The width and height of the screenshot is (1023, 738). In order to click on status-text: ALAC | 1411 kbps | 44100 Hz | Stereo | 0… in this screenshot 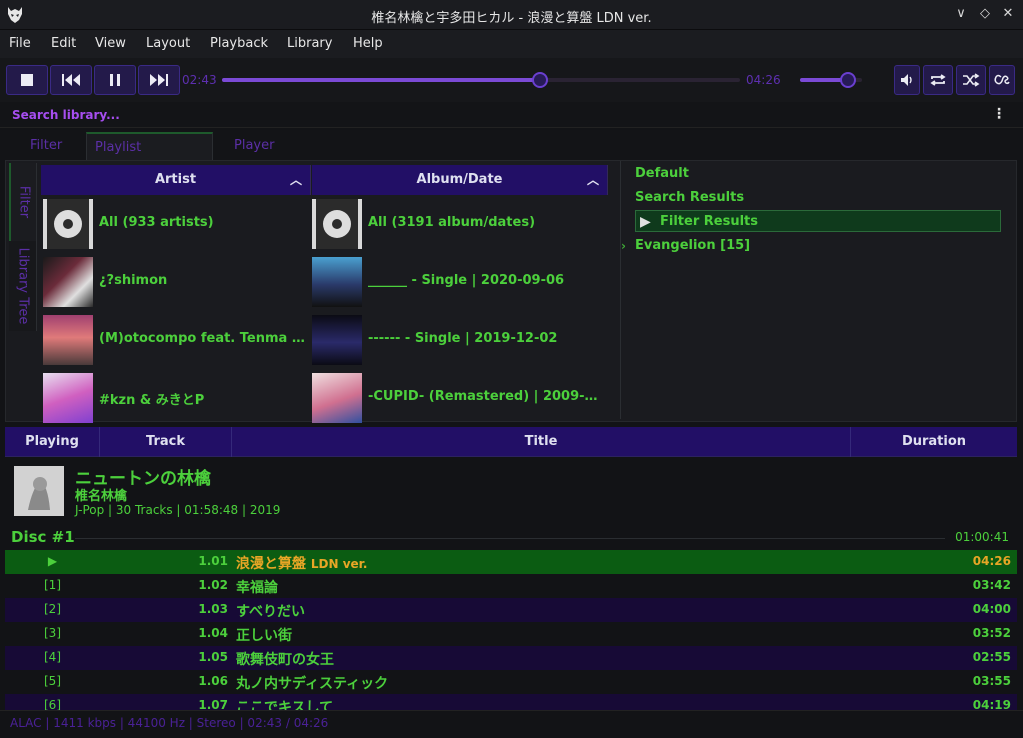, I will do `click(169, 723)`.